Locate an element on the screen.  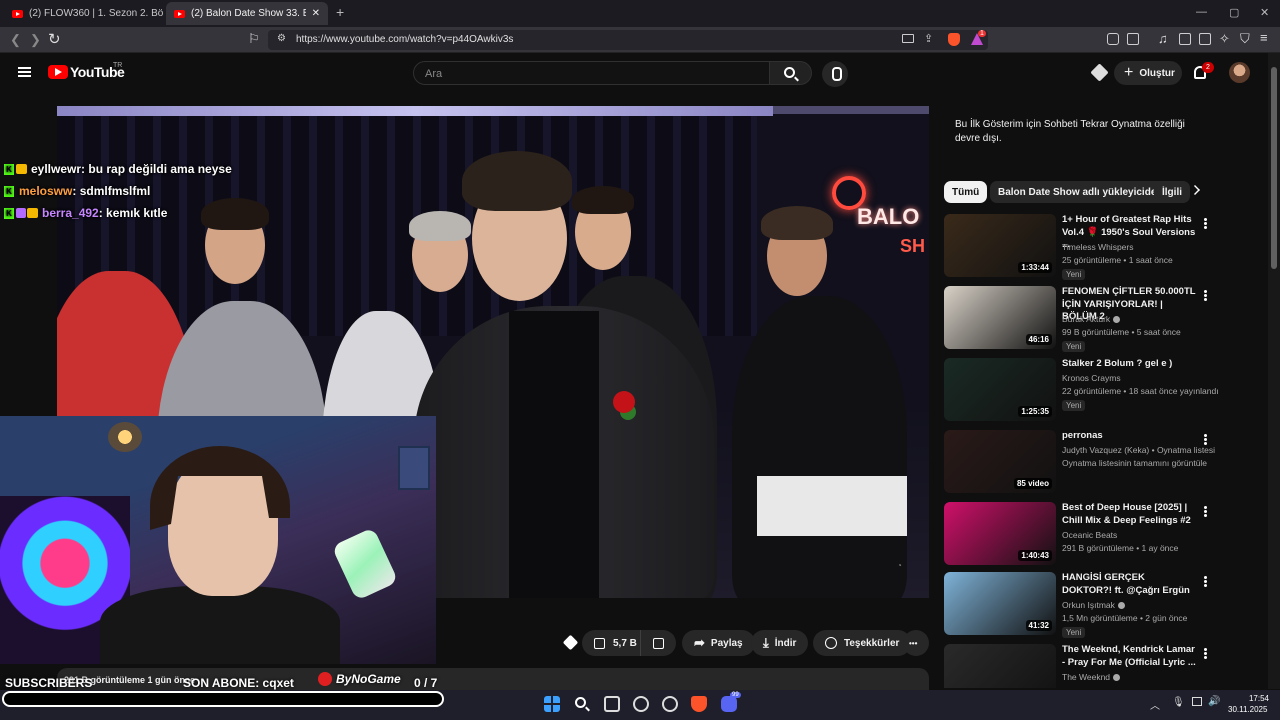
thanks-button: Teşekkürler is located at coordinates (862, 643).